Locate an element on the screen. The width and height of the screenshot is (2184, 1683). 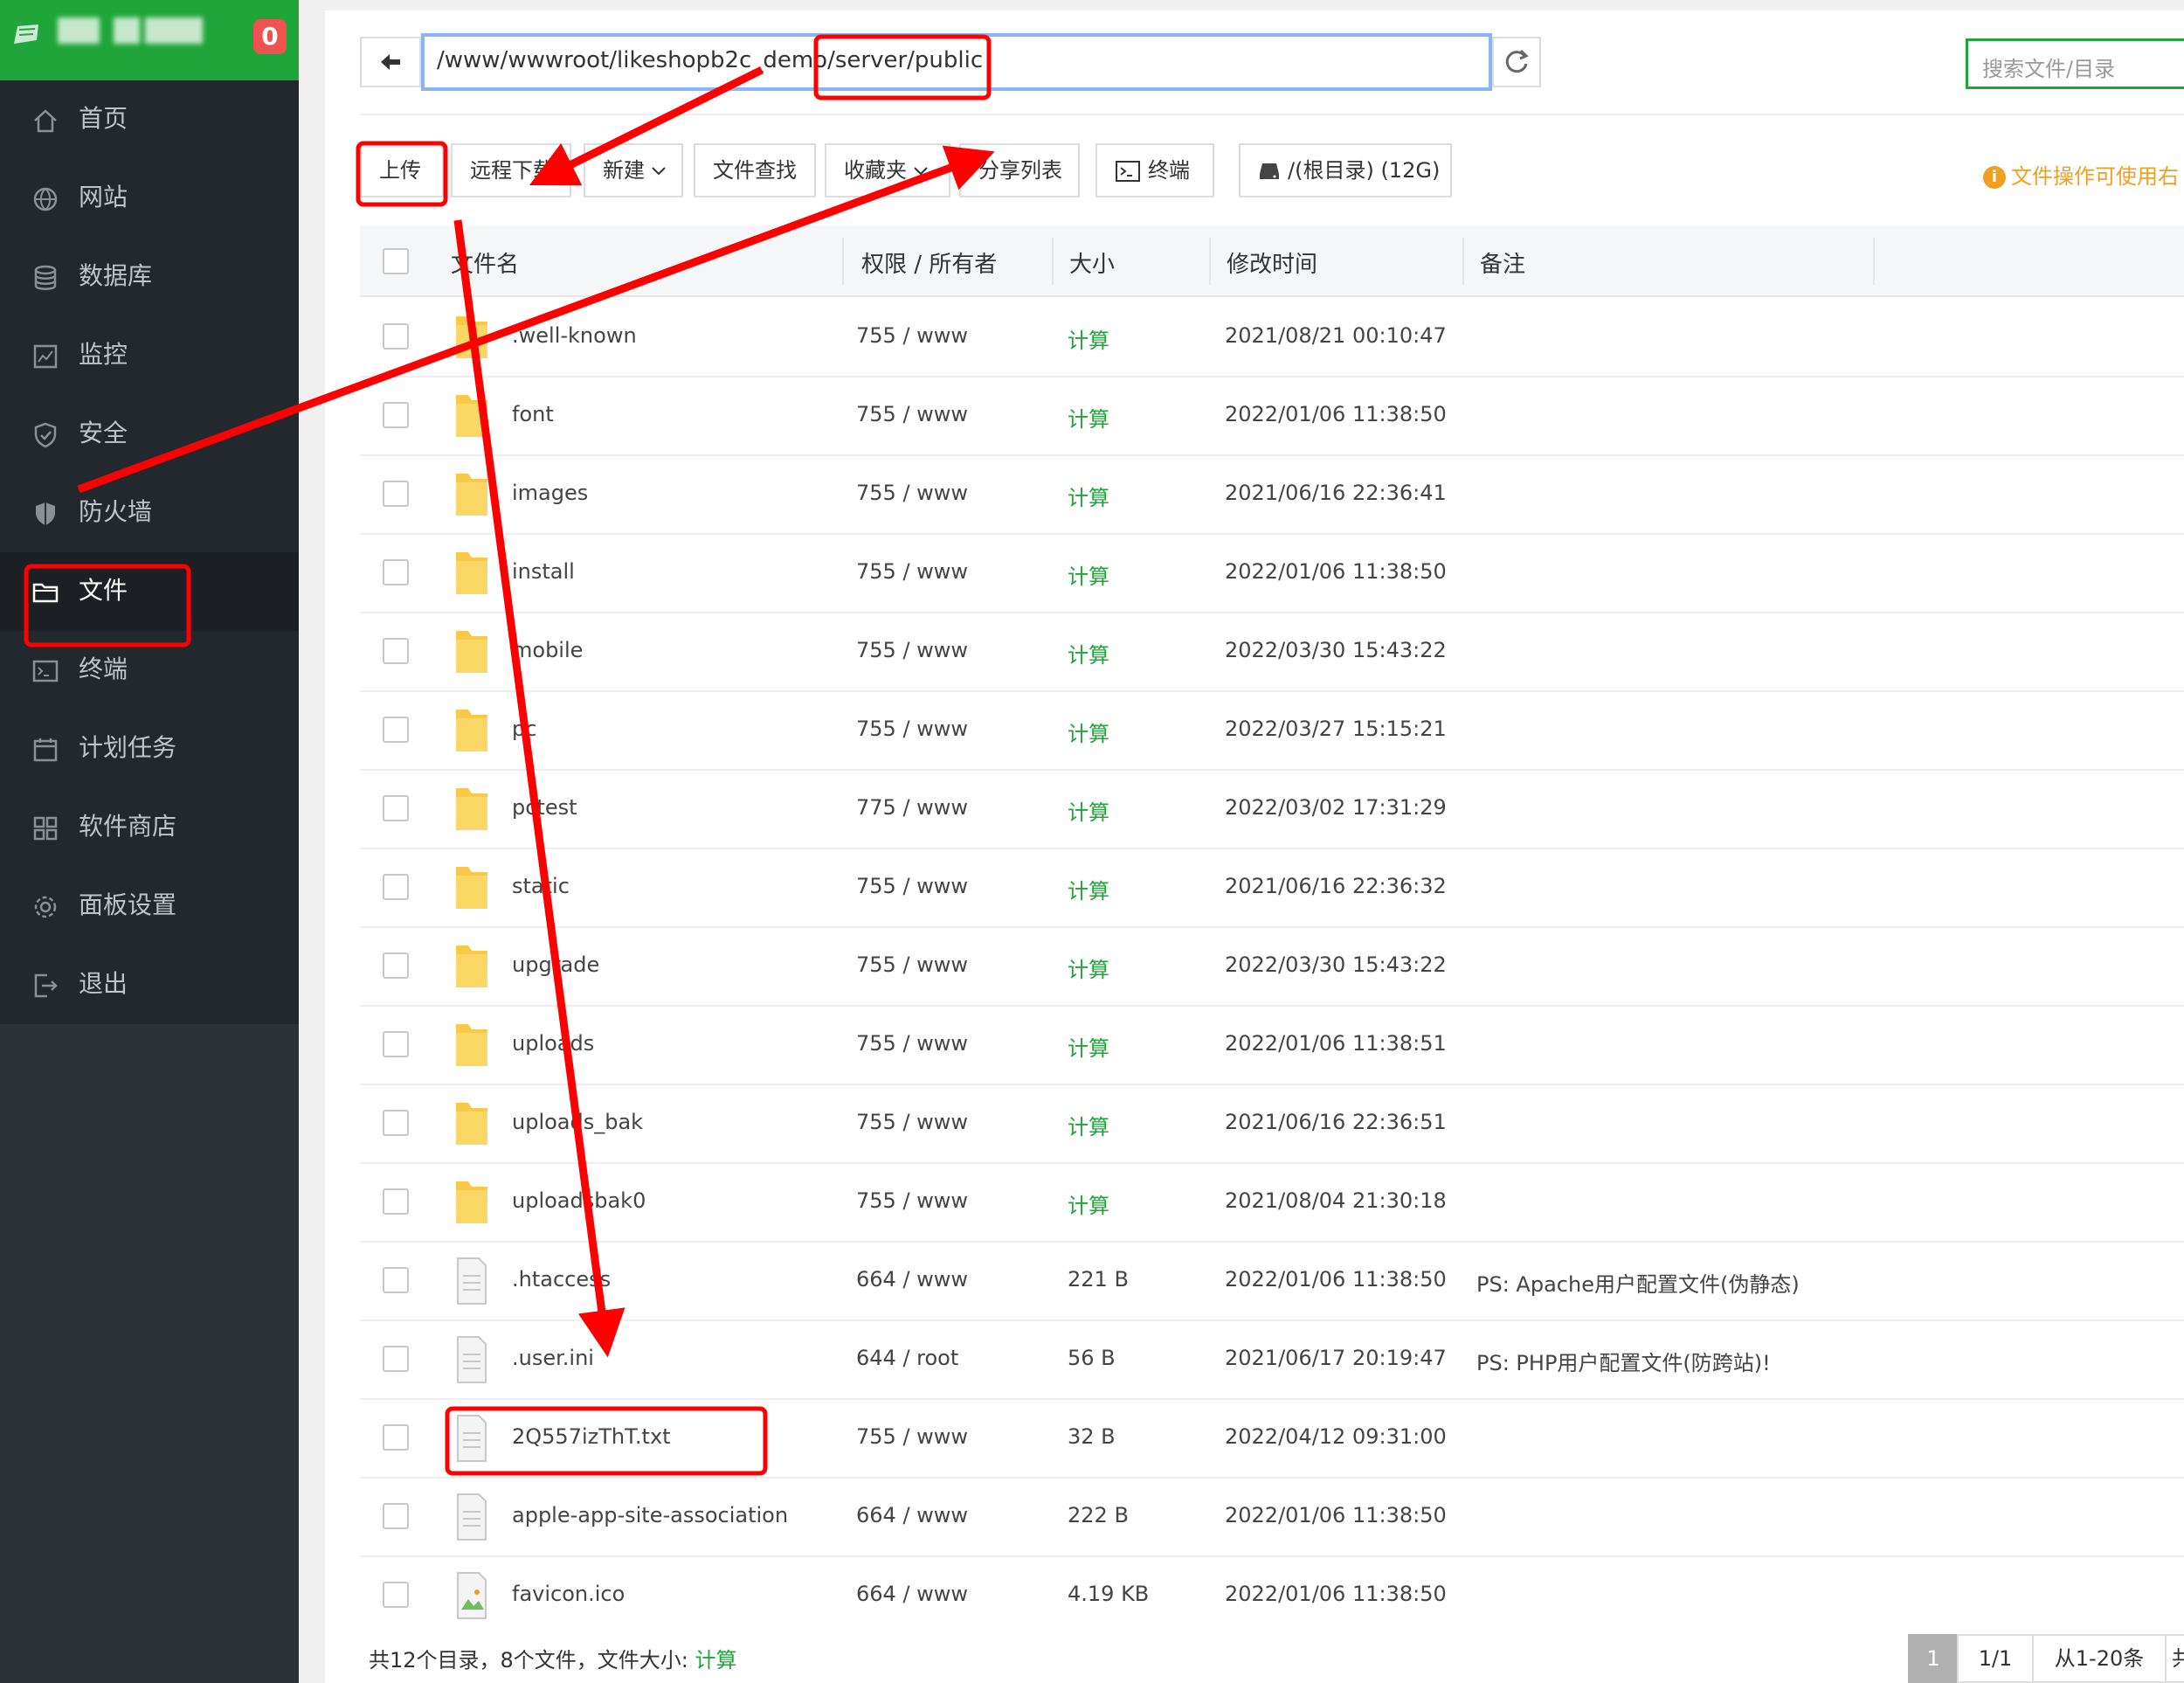
file-name: uploadsbak0 is located at coordinates (579, 1200).